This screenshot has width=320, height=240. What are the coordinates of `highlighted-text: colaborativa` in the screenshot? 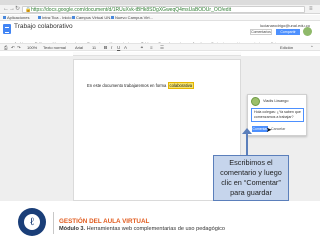 It's located at (181, 85).